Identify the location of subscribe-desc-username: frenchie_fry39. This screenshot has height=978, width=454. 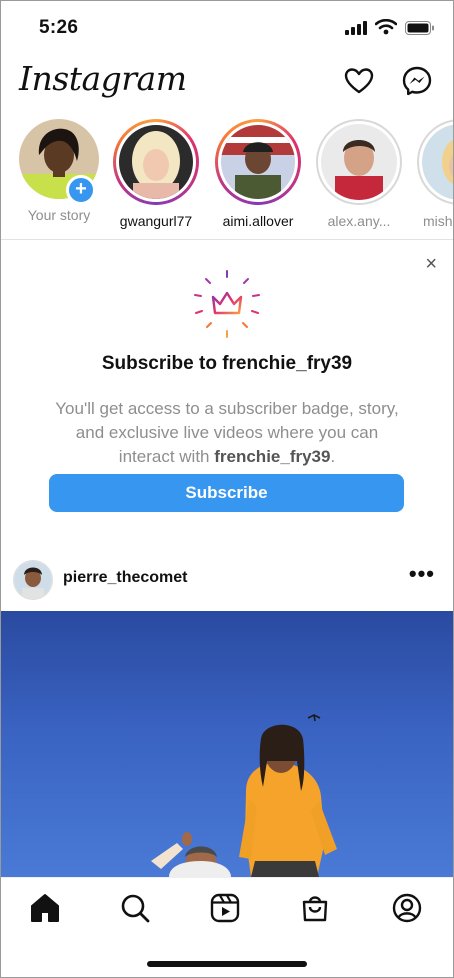
(272, 456).